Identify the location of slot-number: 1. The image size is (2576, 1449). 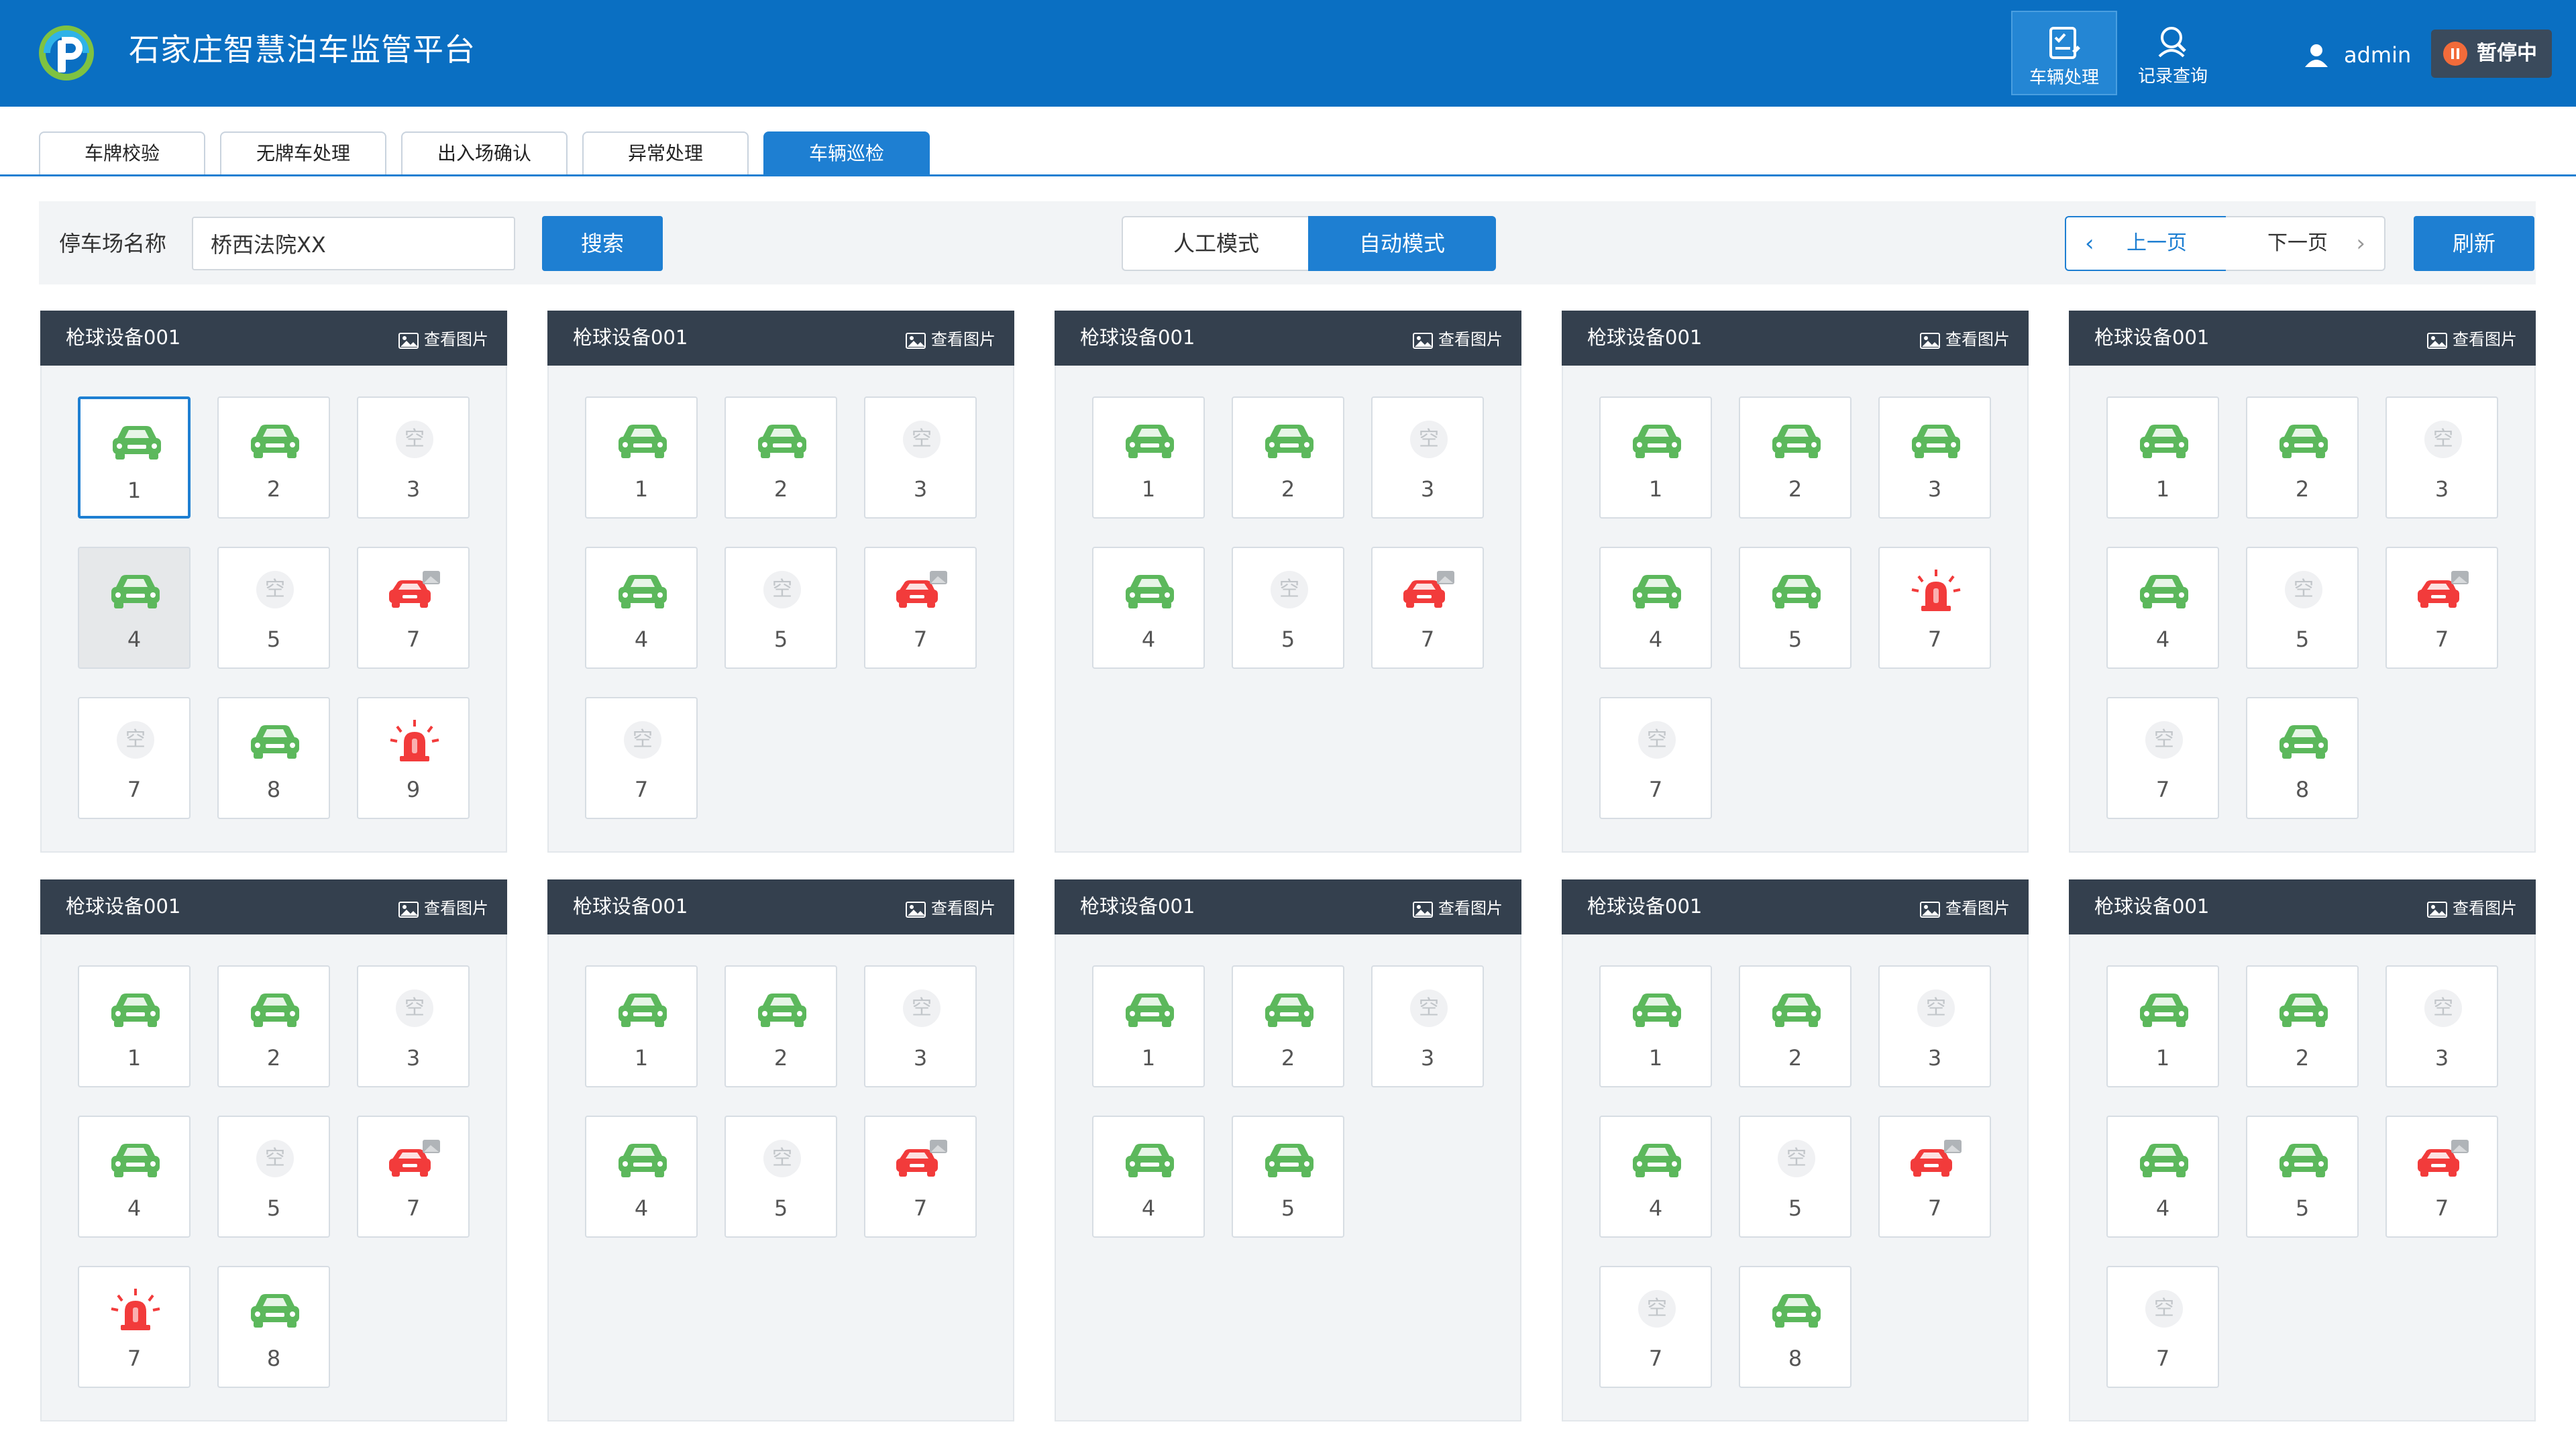
(2162, 1058).